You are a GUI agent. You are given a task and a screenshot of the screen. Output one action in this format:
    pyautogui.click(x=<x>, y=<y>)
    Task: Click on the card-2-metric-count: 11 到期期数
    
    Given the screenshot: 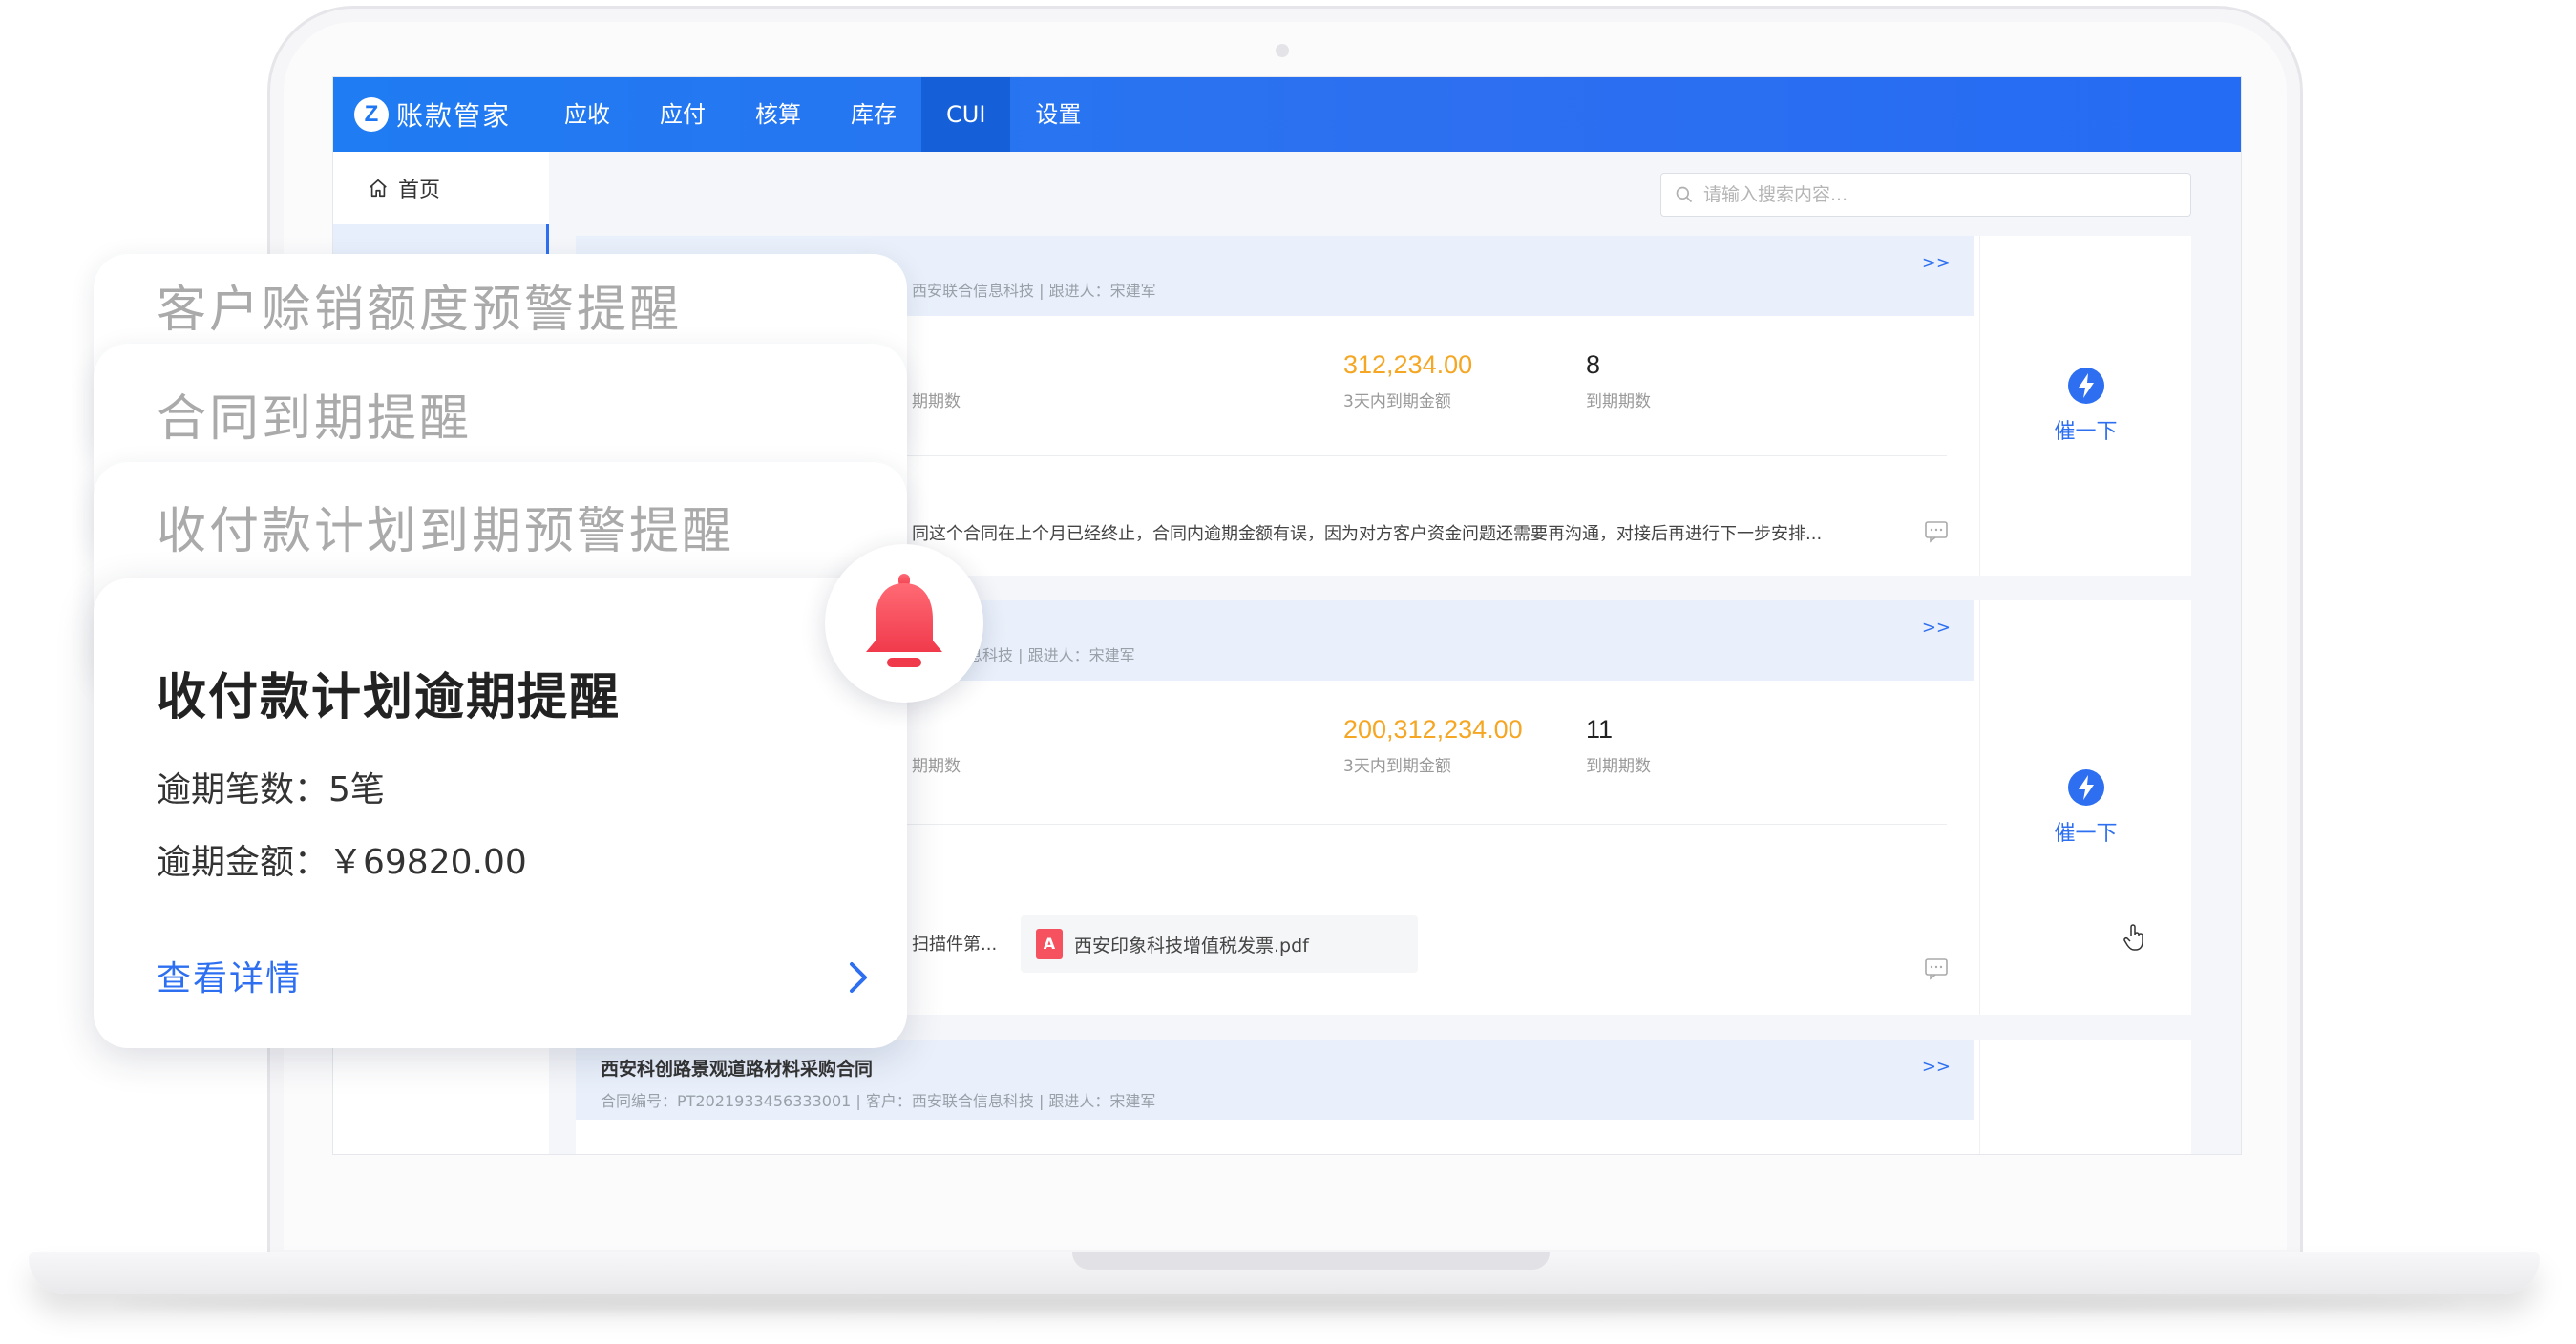 What is the action you would take?
    pyautogui.click(x=1618, y=745)
    